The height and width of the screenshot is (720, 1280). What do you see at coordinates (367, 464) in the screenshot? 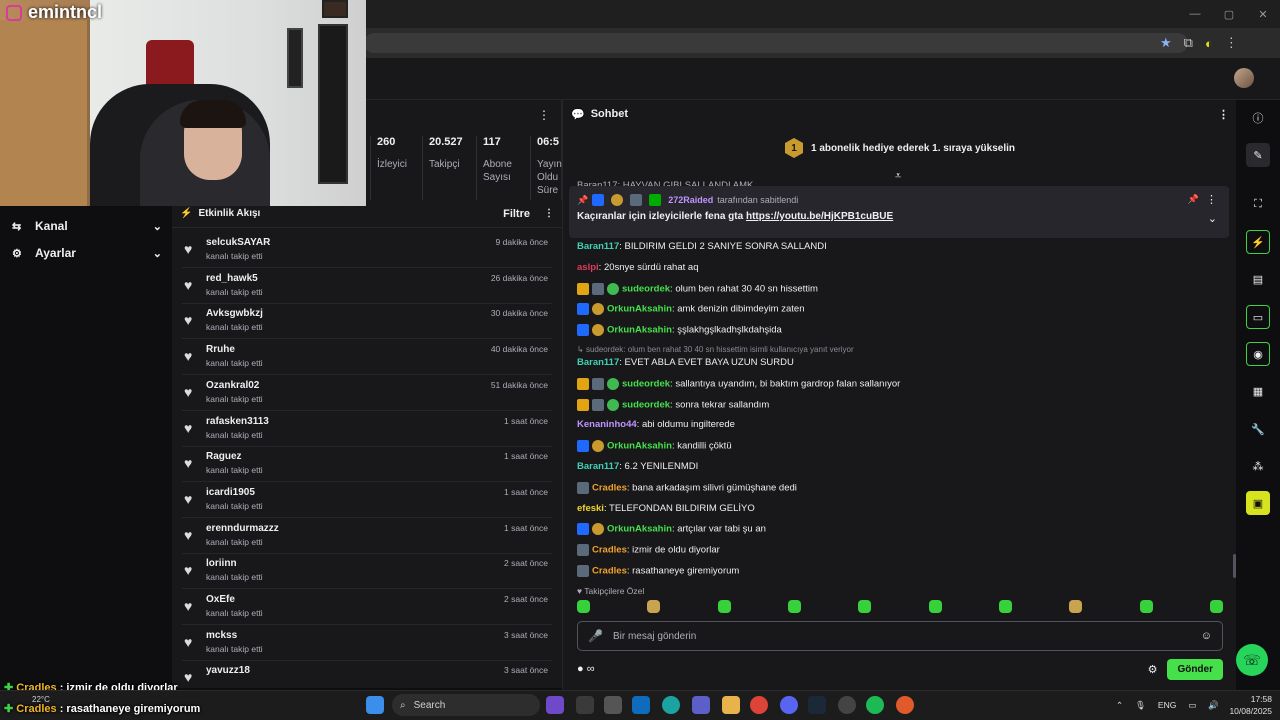
I see `activity-item: ♥ Raguez kanalı takip etti 1 saat önce` at bounding box center [367, 464].